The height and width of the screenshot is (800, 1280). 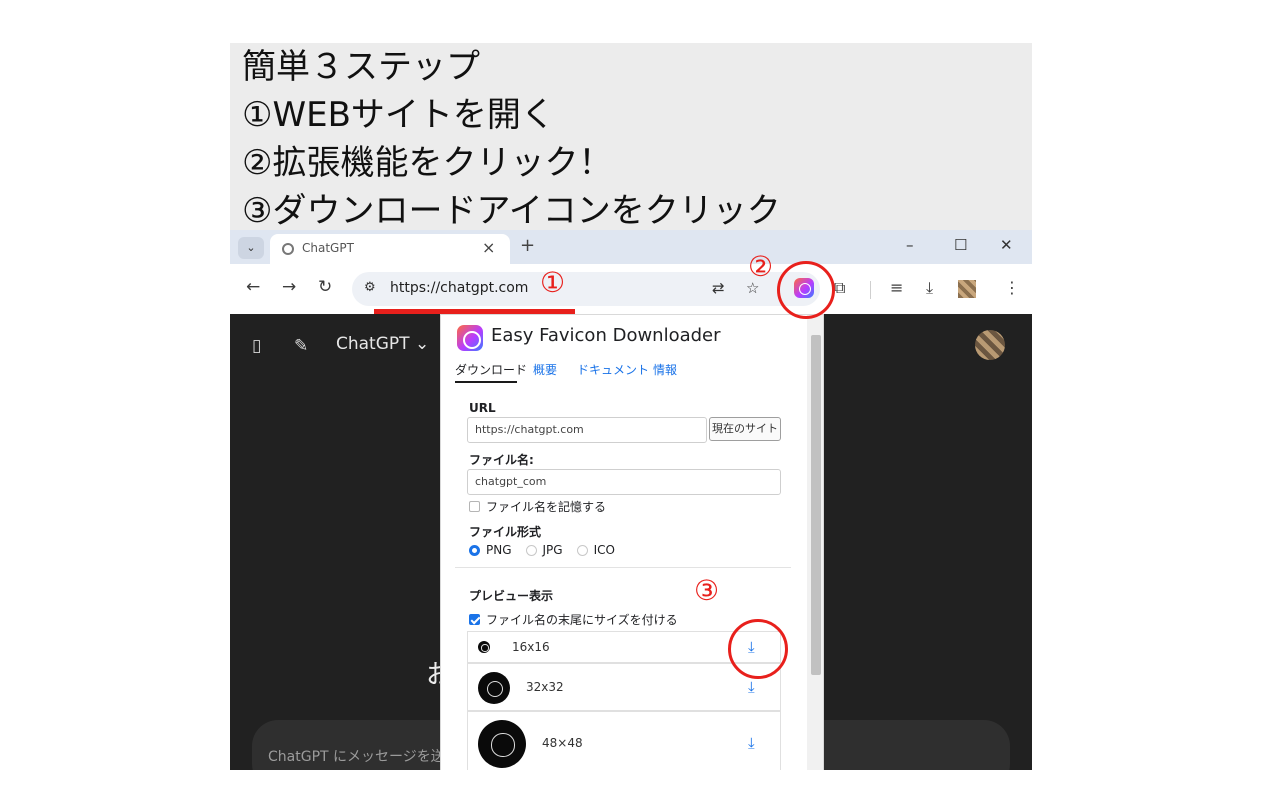 What do you see at coordinates (325, 287) in the screenshot?
I see `reload-icon: ↻` at bounding box center [325, 287].